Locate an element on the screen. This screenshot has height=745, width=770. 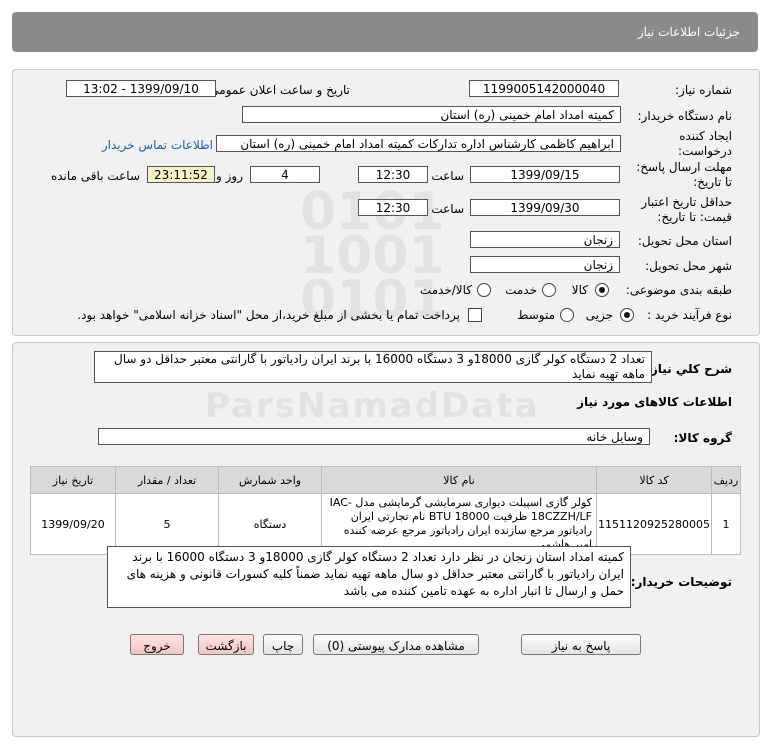
category-goods-service-label: کالا/خدمت is located at coordinates (445, 290).